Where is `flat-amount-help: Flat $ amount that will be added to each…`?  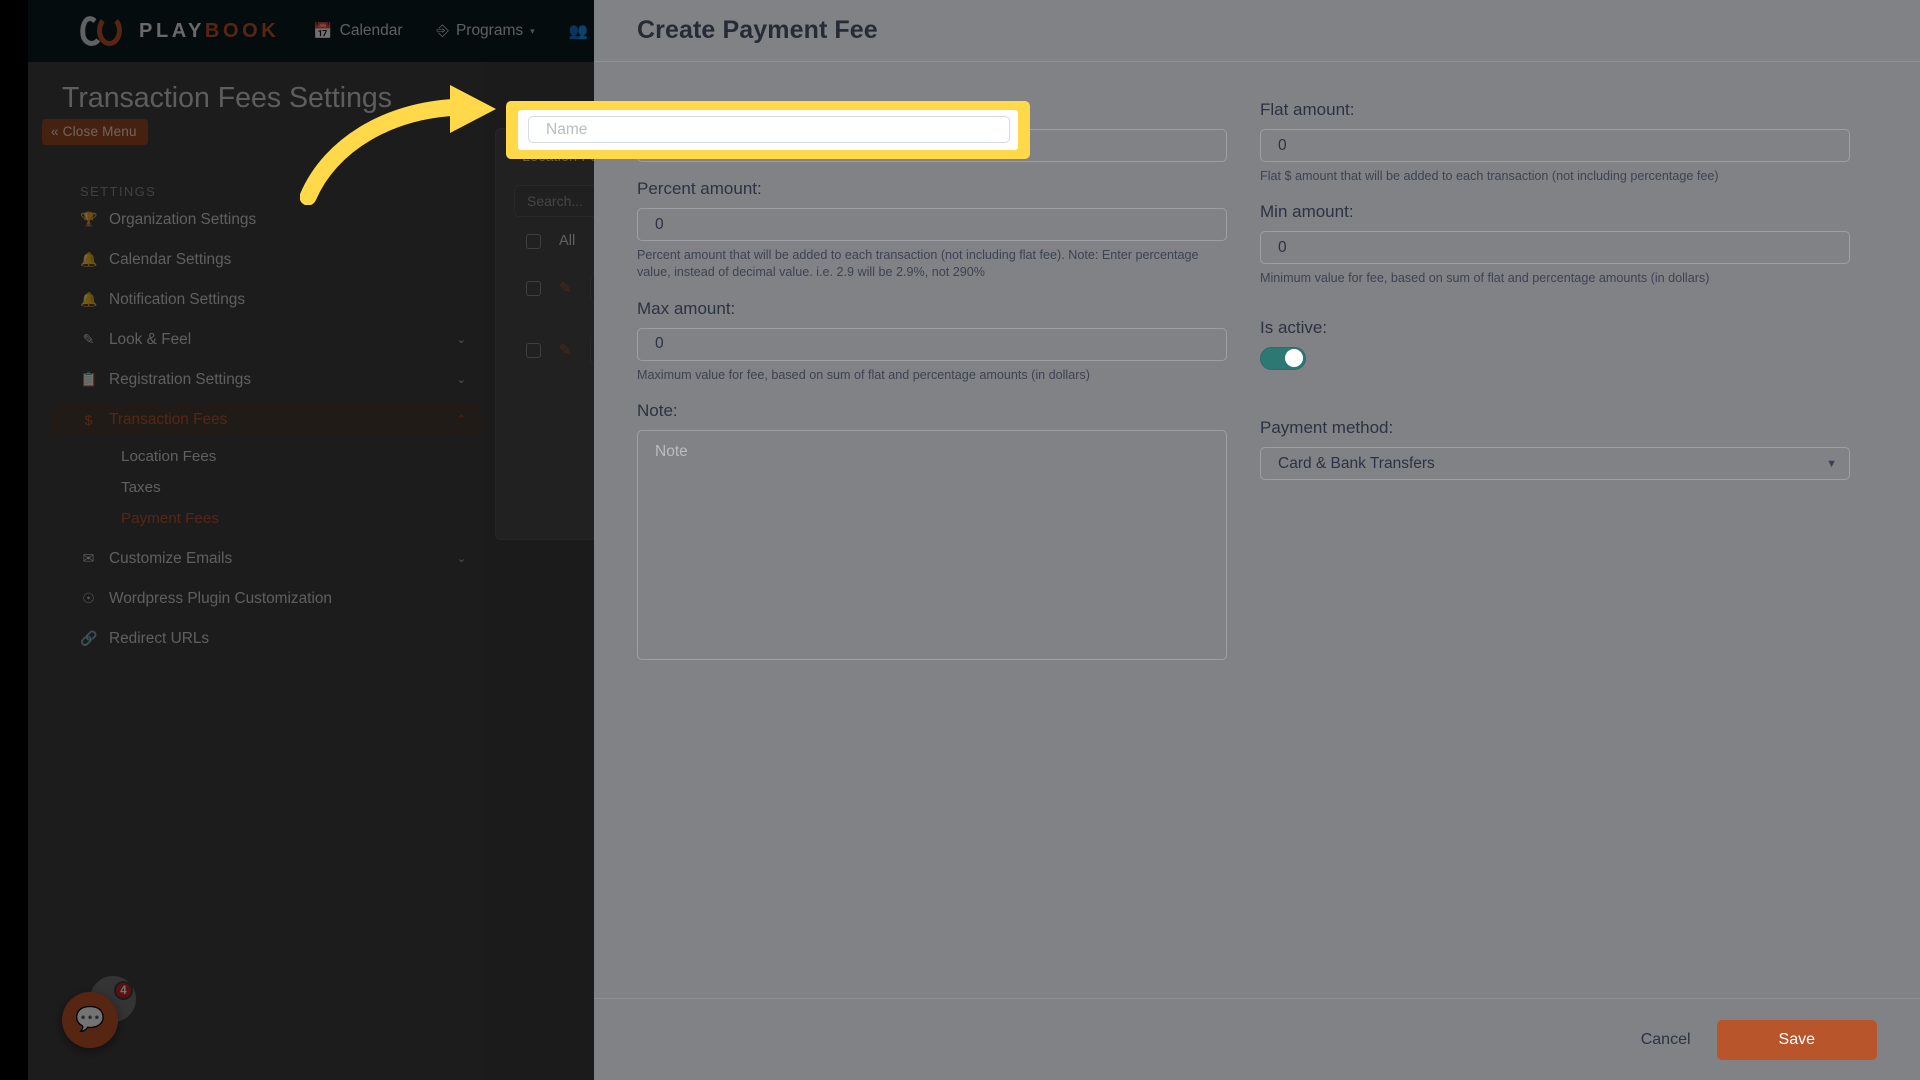
flat-amount-help: Flat $ amount that will be added to each… is located at coordinates (1489, 176).